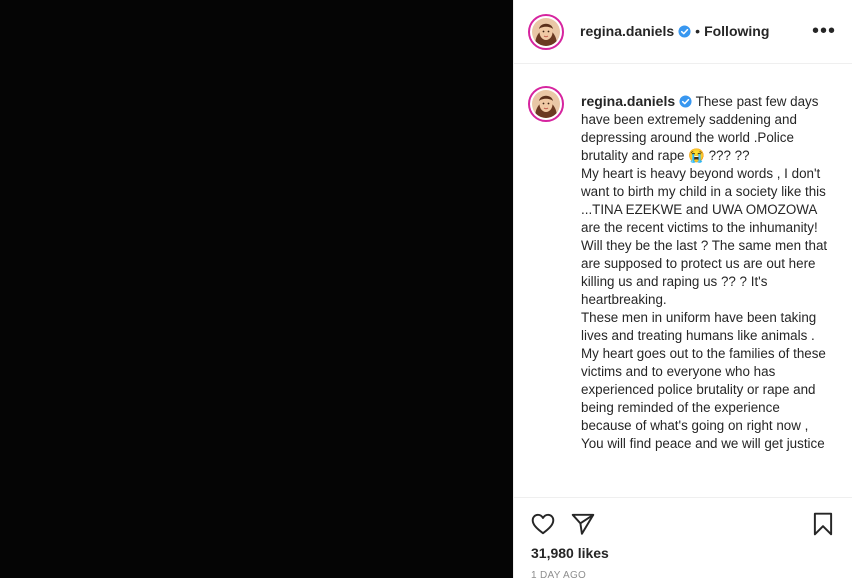 The height and width of the screenshot is (581, 852). What do you see at coordinates (823, 524) in the screenshot?
I see `bookmark-icon` at bounding box center [823, 524].